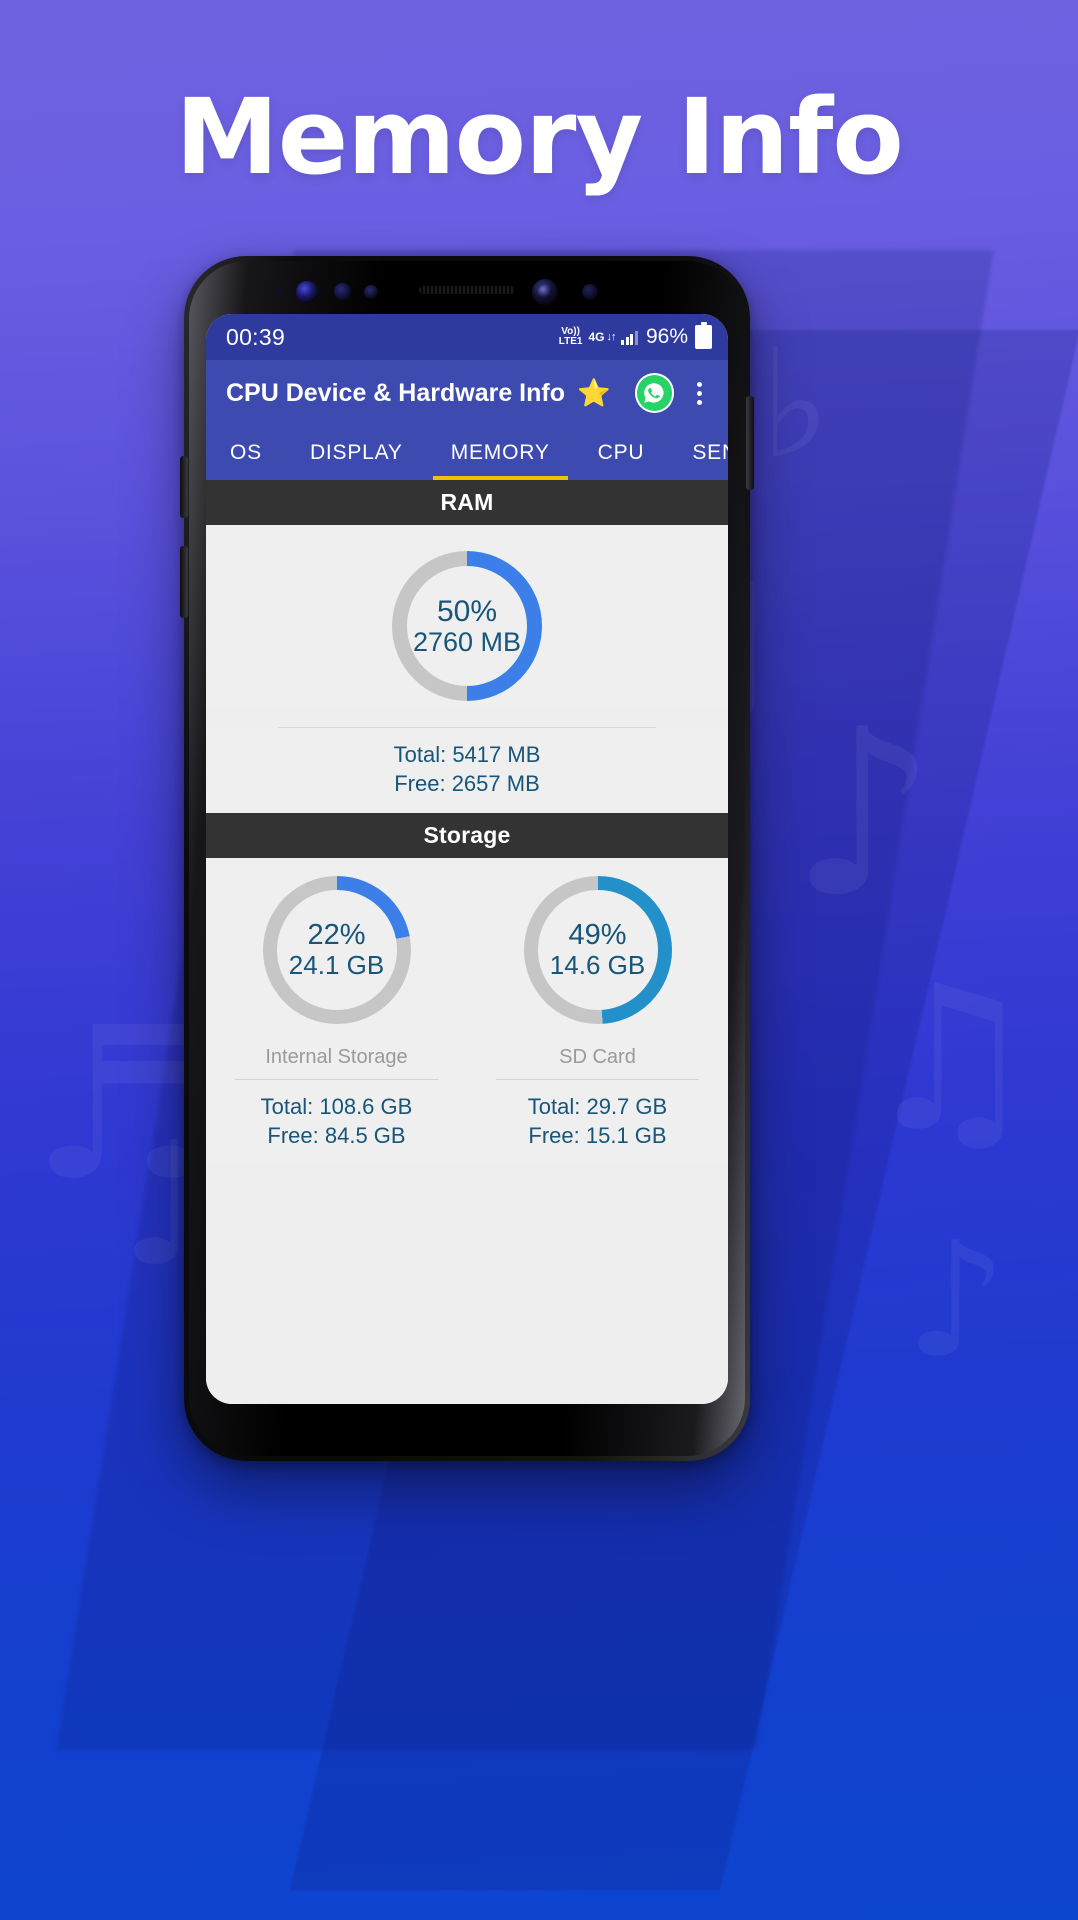  I want to click on internal-storage-used: 24.1 GB, so click(336, 965).